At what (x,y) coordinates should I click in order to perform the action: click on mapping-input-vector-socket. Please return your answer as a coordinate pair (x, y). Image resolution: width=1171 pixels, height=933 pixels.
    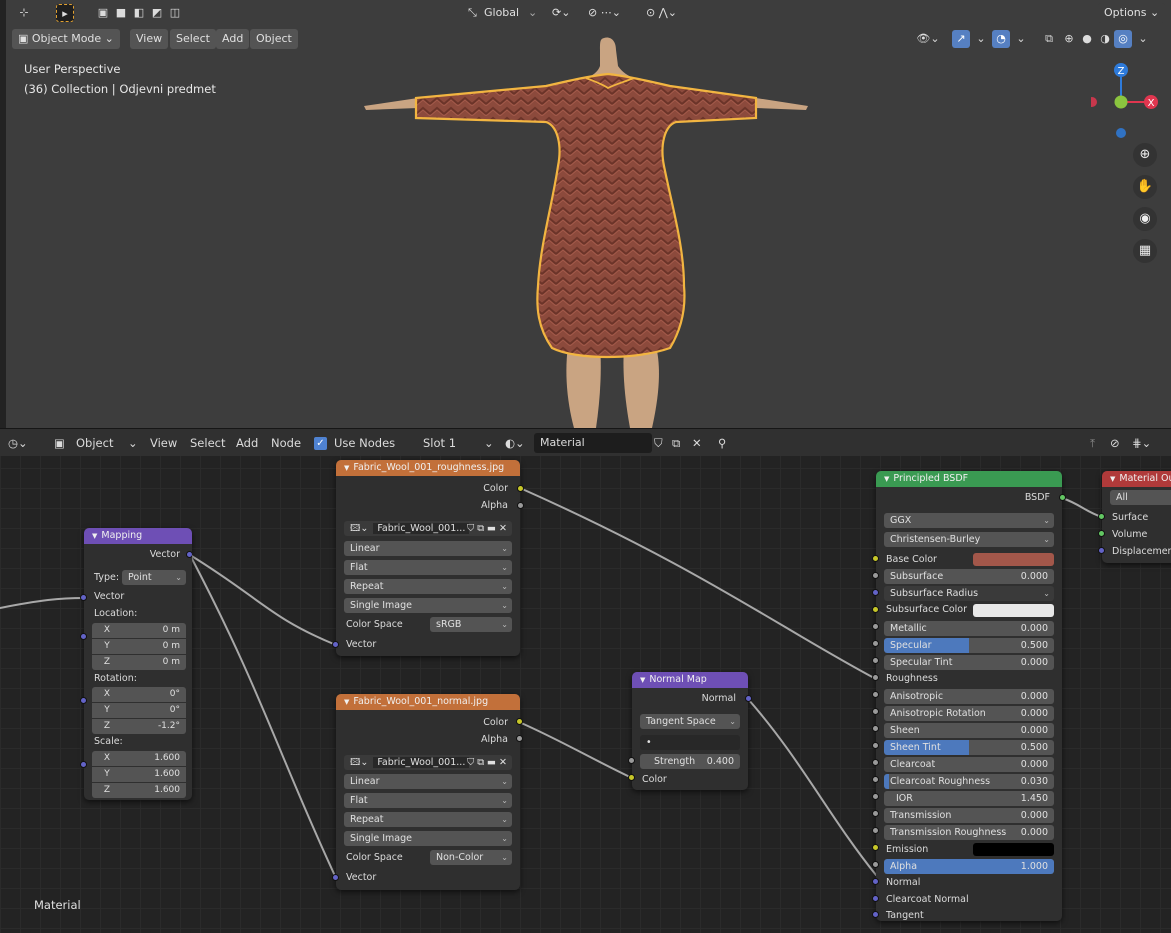
    Looking at the image, I should click on (83, 597).